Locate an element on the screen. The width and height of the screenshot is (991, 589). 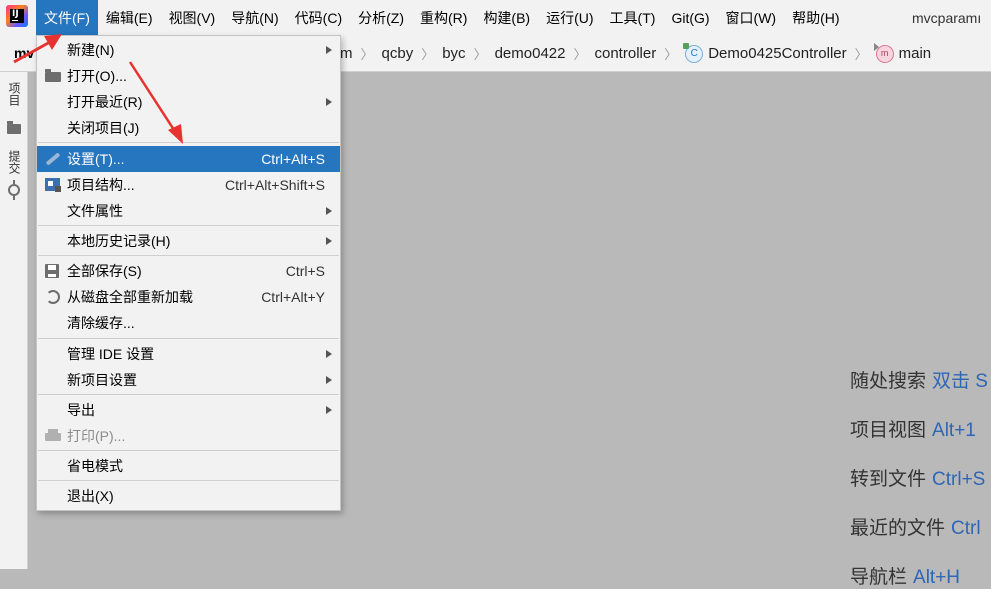
menu-navigate: 导航(N) is located at coordinates (254, 18).